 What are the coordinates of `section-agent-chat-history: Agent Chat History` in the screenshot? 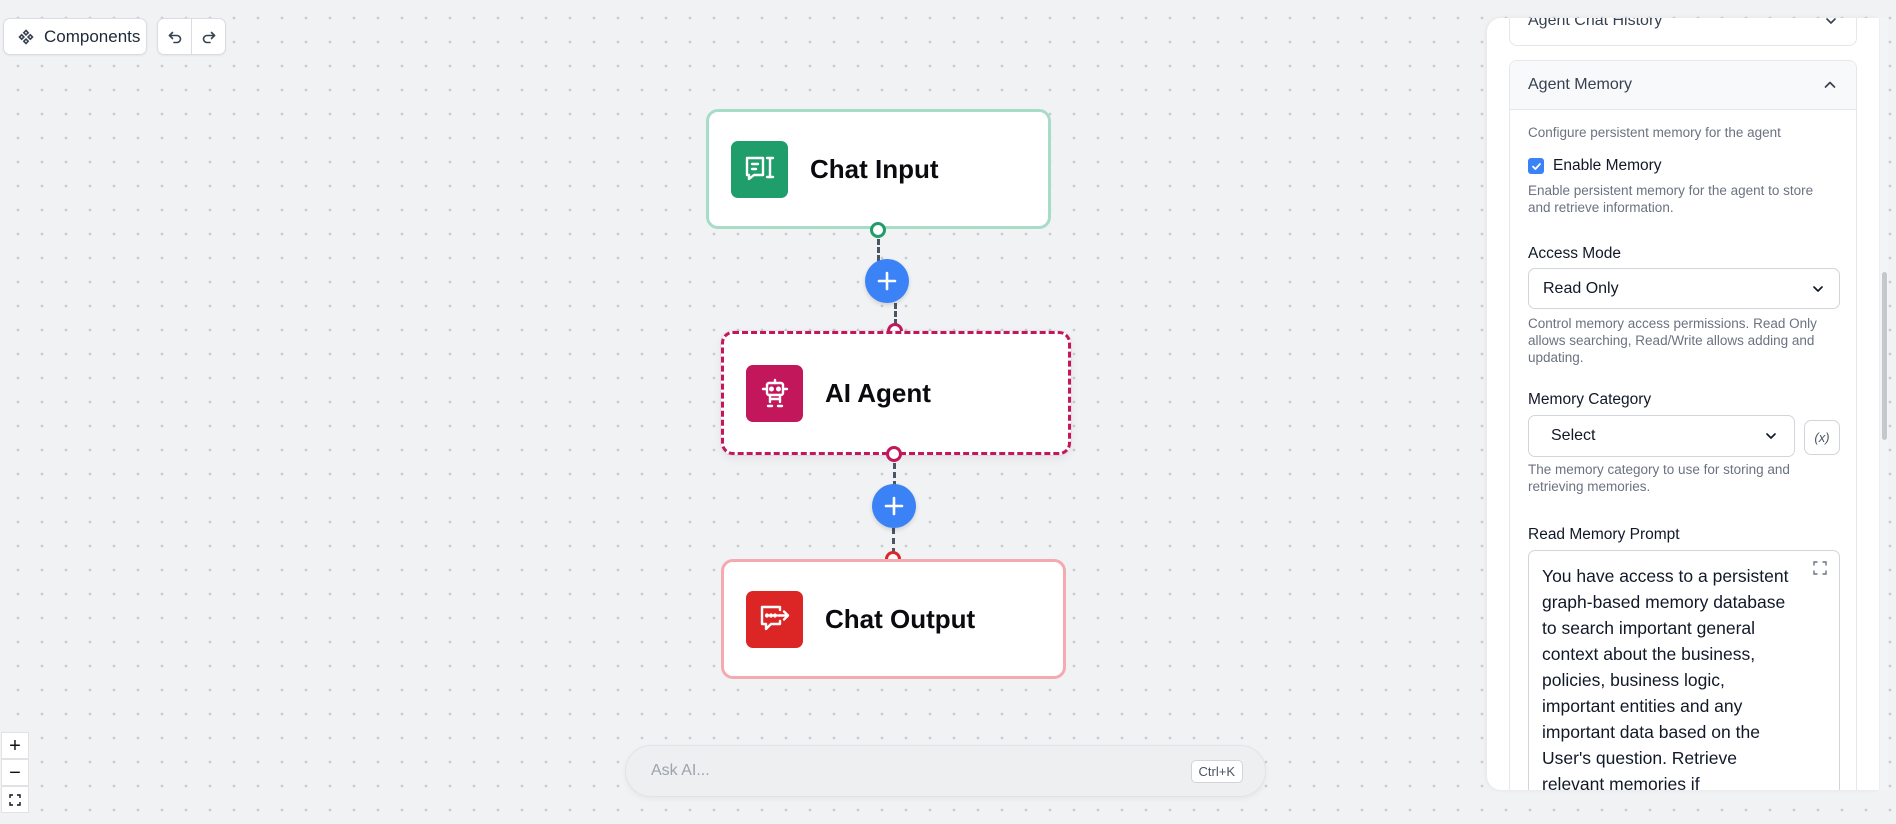 It's located at (1683, 32).